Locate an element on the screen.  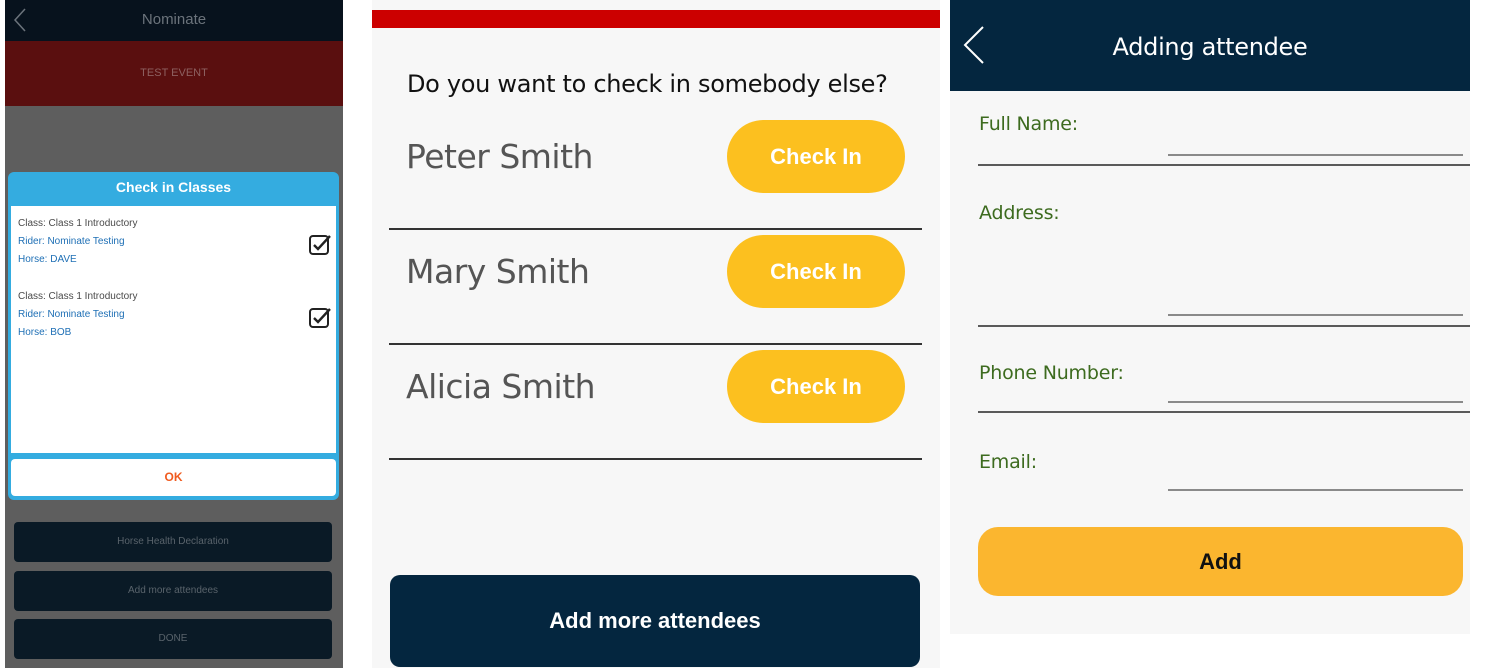
dialog-title: Check in Classes is located at coordinates (173, 187).